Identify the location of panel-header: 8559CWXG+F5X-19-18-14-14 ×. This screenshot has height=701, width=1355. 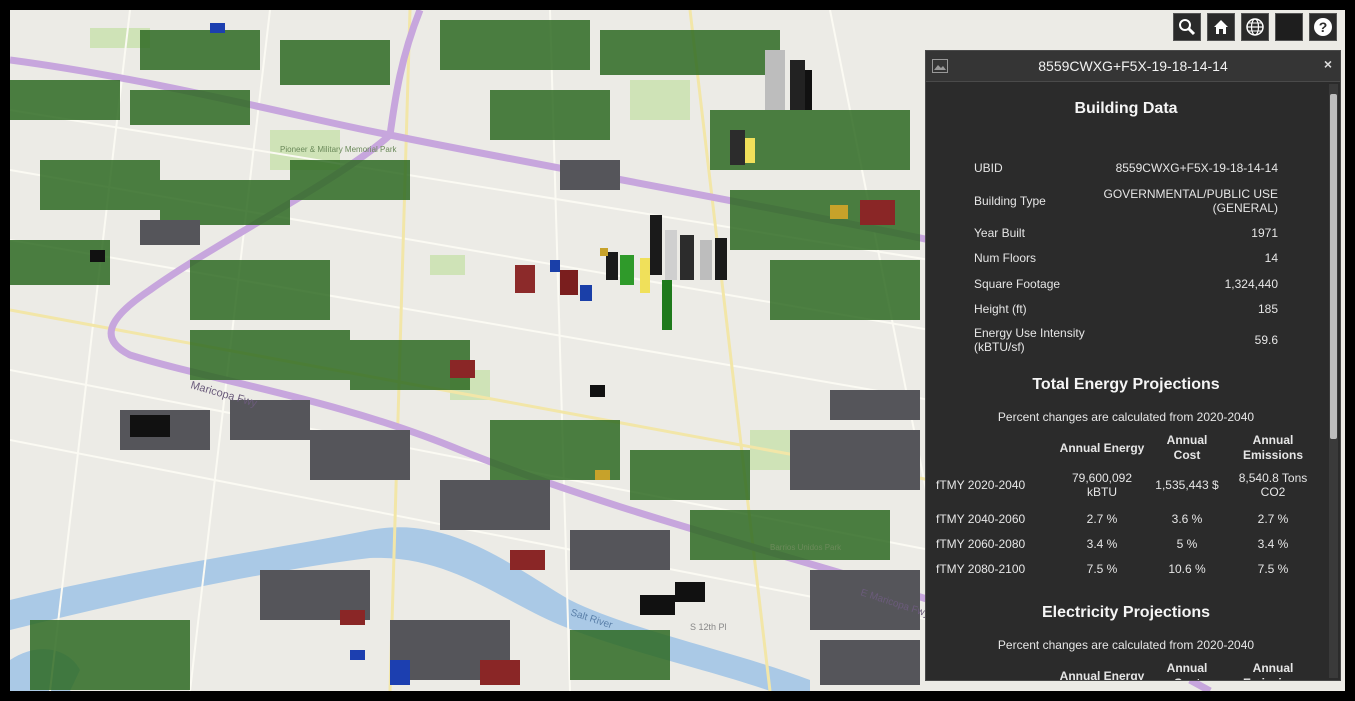
(1133, 66).